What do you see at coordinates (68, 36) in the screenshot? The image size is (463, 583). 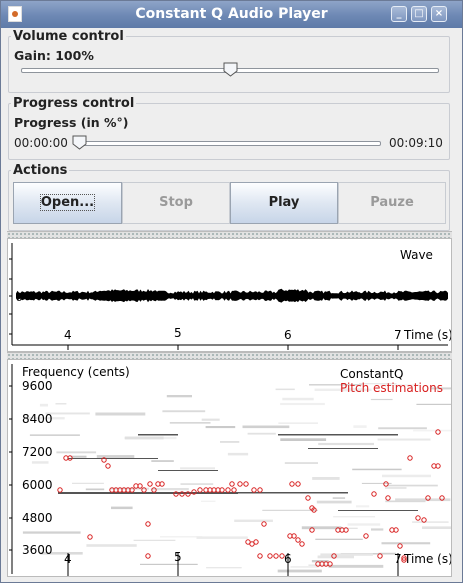 I see `volume-legend: Volume control` at bounding box center [68, 36].